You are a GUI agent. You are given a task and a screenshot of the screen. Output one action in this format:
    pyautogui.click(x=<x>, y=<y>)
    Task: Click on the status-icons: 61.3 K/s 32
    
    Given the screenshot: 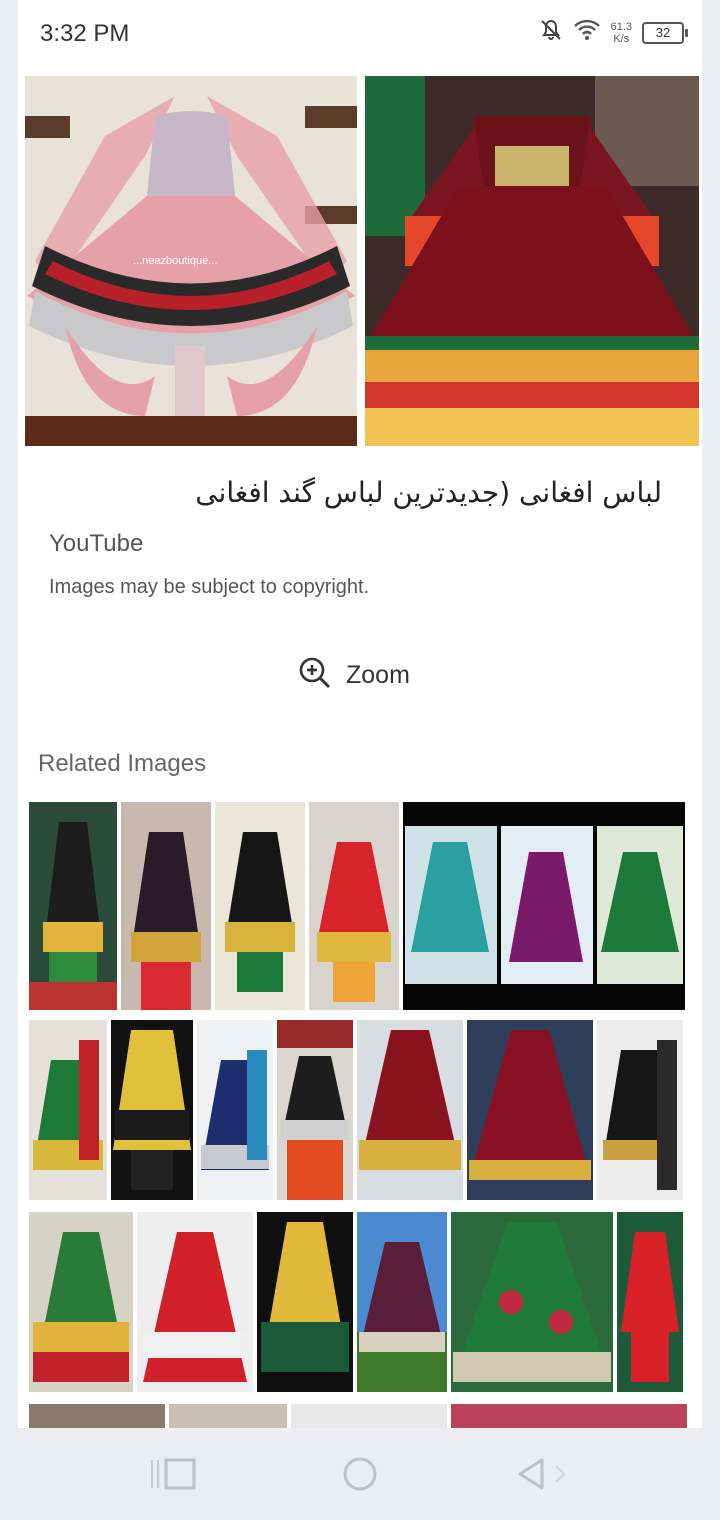 What is the action you would take?
    pyautogui.click(x=613, y=32)
    